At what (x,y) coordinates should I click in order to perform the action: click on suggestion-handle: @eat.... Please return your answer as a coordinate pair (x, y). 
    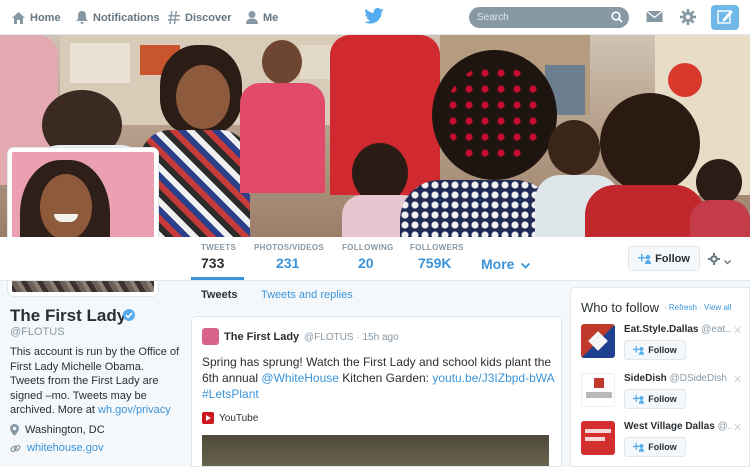
    Looking at the image, I should click on (716, 329).